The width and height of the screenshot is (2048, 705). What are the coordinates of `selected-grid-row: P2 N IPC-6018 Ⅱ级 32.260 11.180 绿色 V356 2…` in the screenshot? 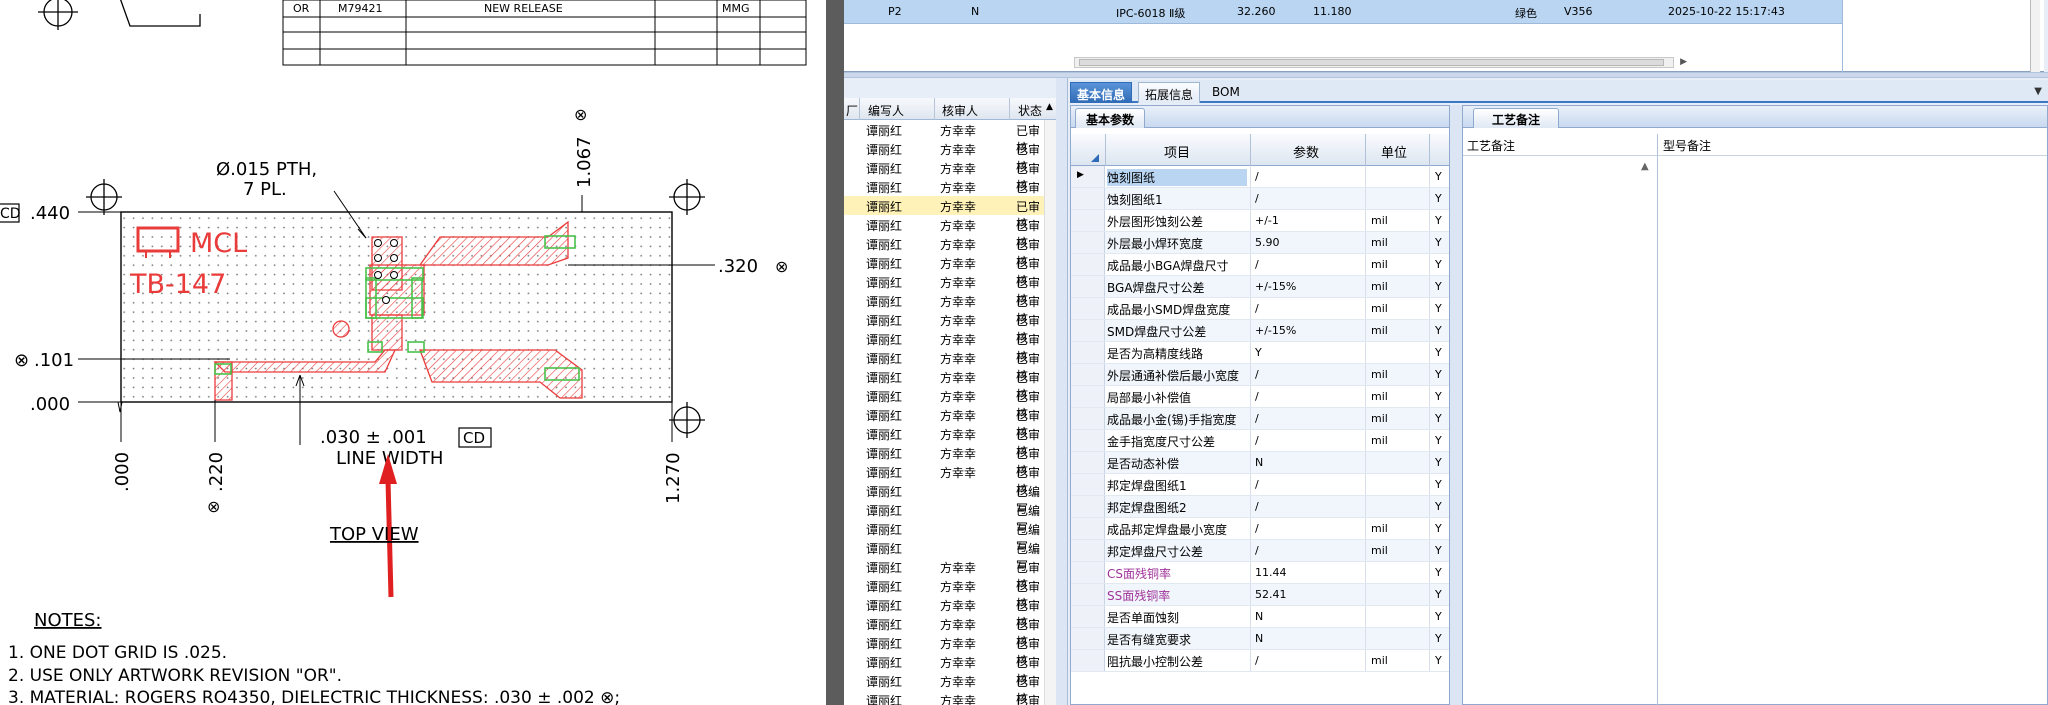 It's located at (1343, 12).